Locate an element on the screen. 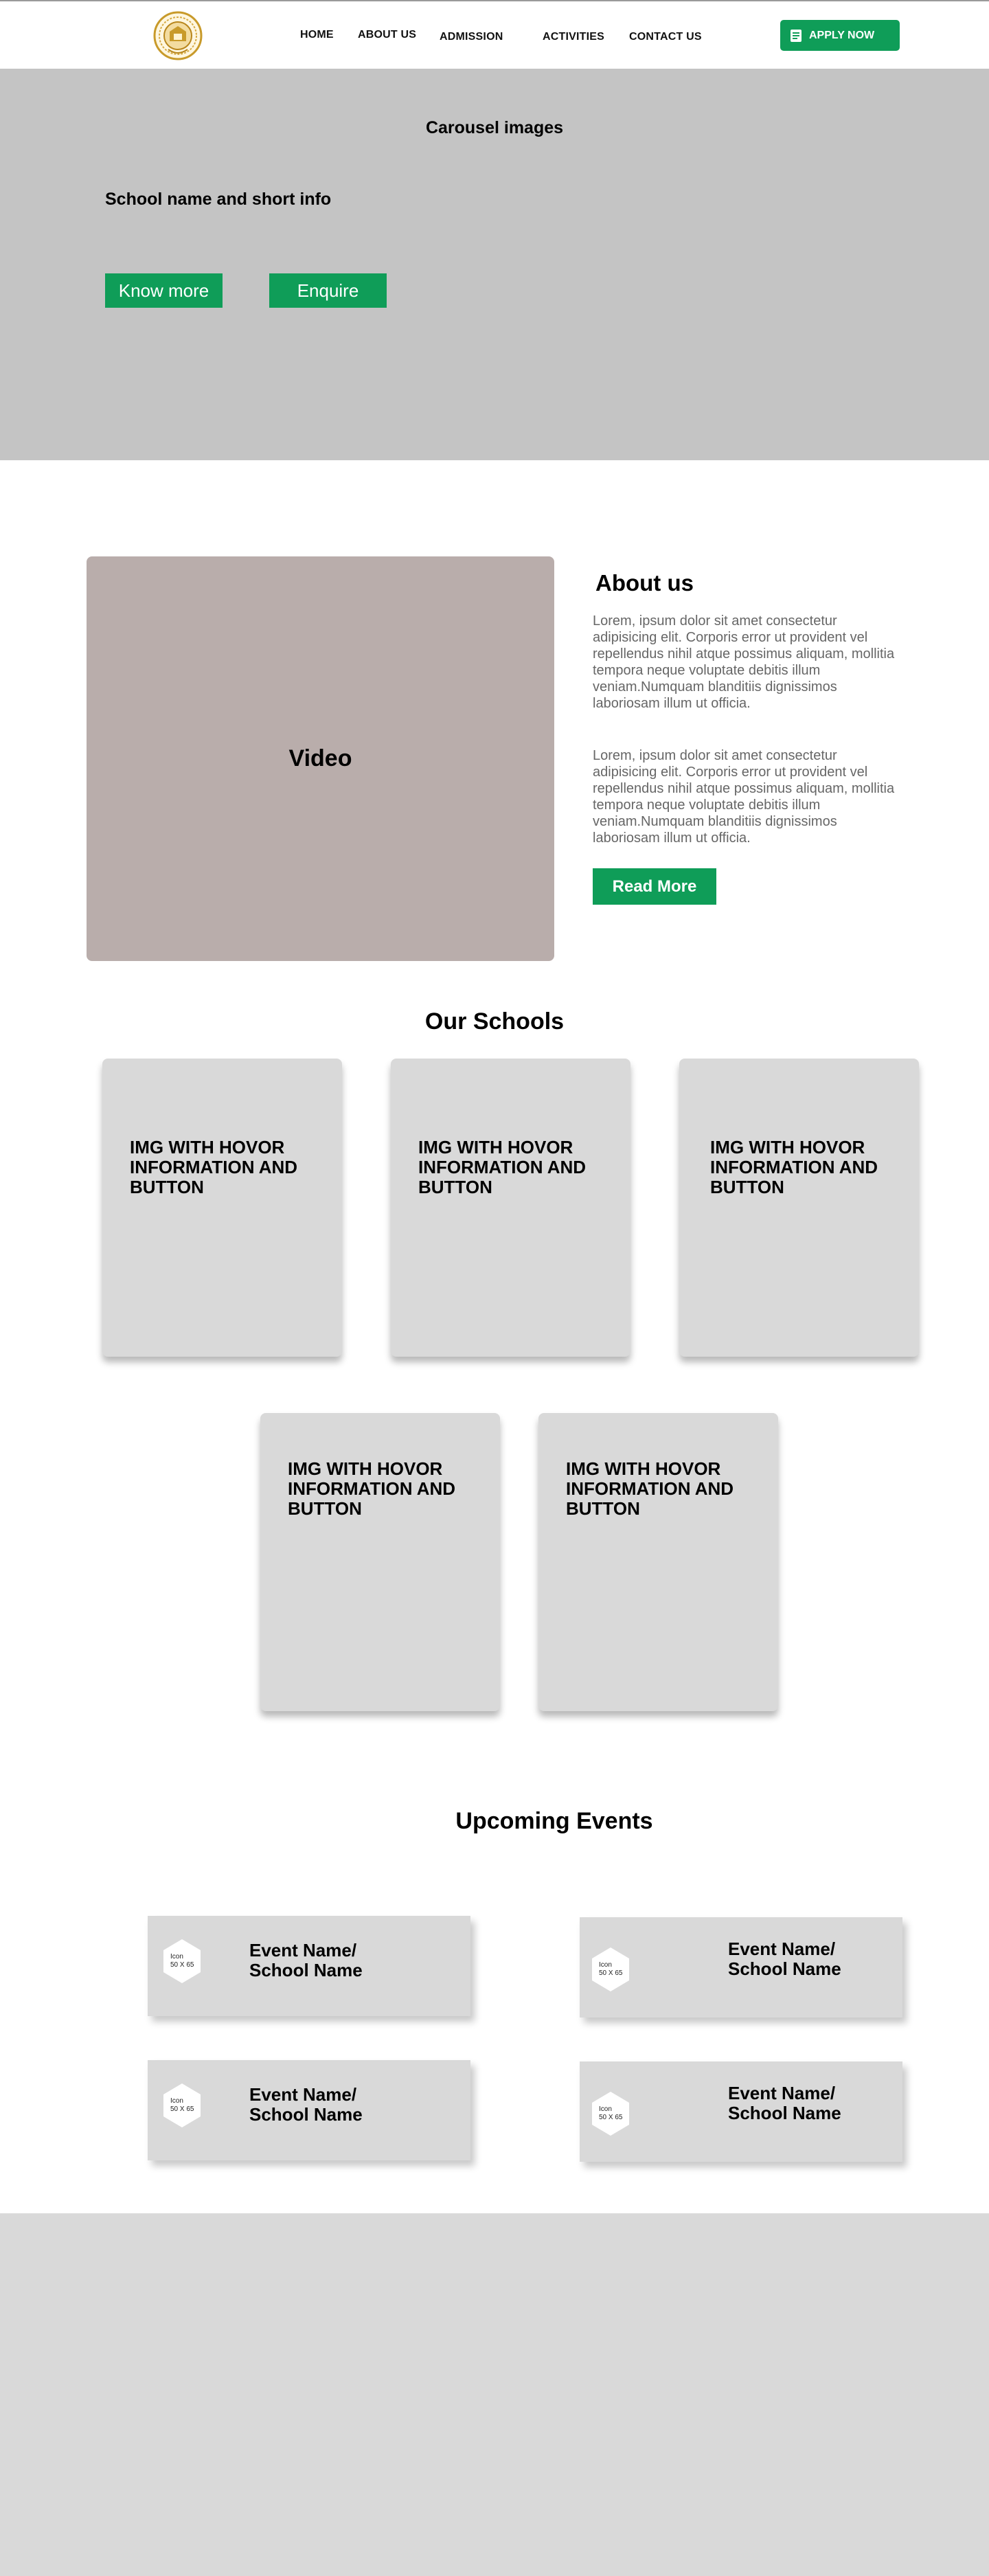 This screenshot has width=989, height=2576. video-placeholder: Video is located at coordinates (320, 758).